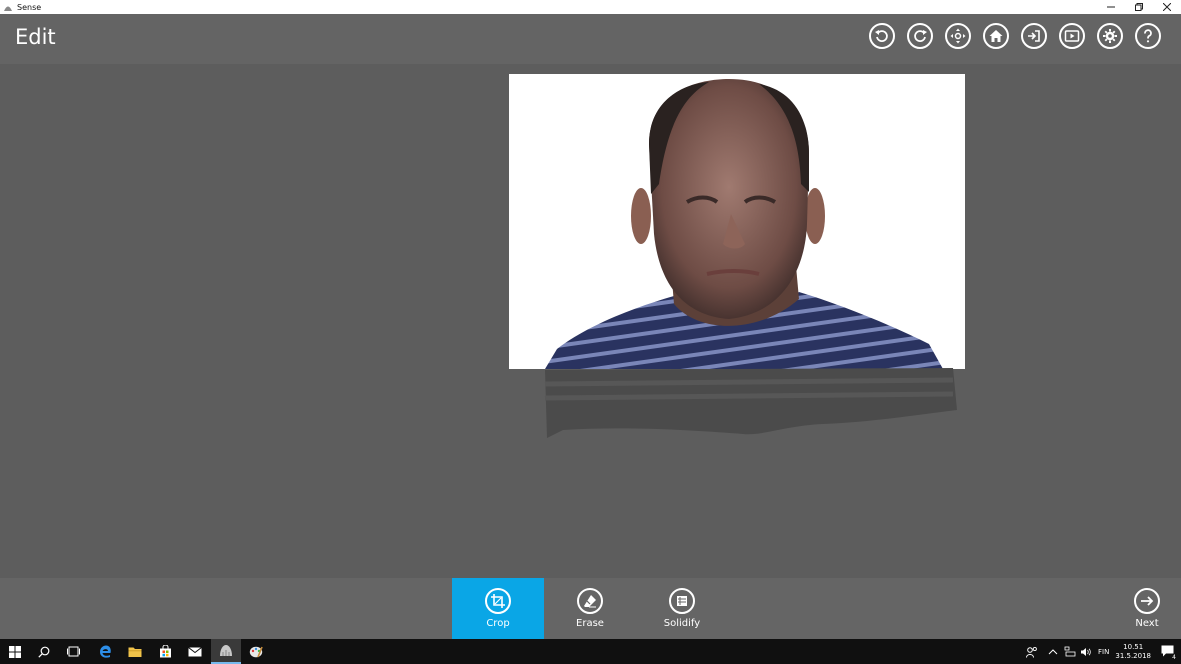 Image resolution: width=1181 pixels, height=664 pixels. Describe the element at coordinates (590, 7) in the screenshot. I see `window-titlebar: Sense` at that location.